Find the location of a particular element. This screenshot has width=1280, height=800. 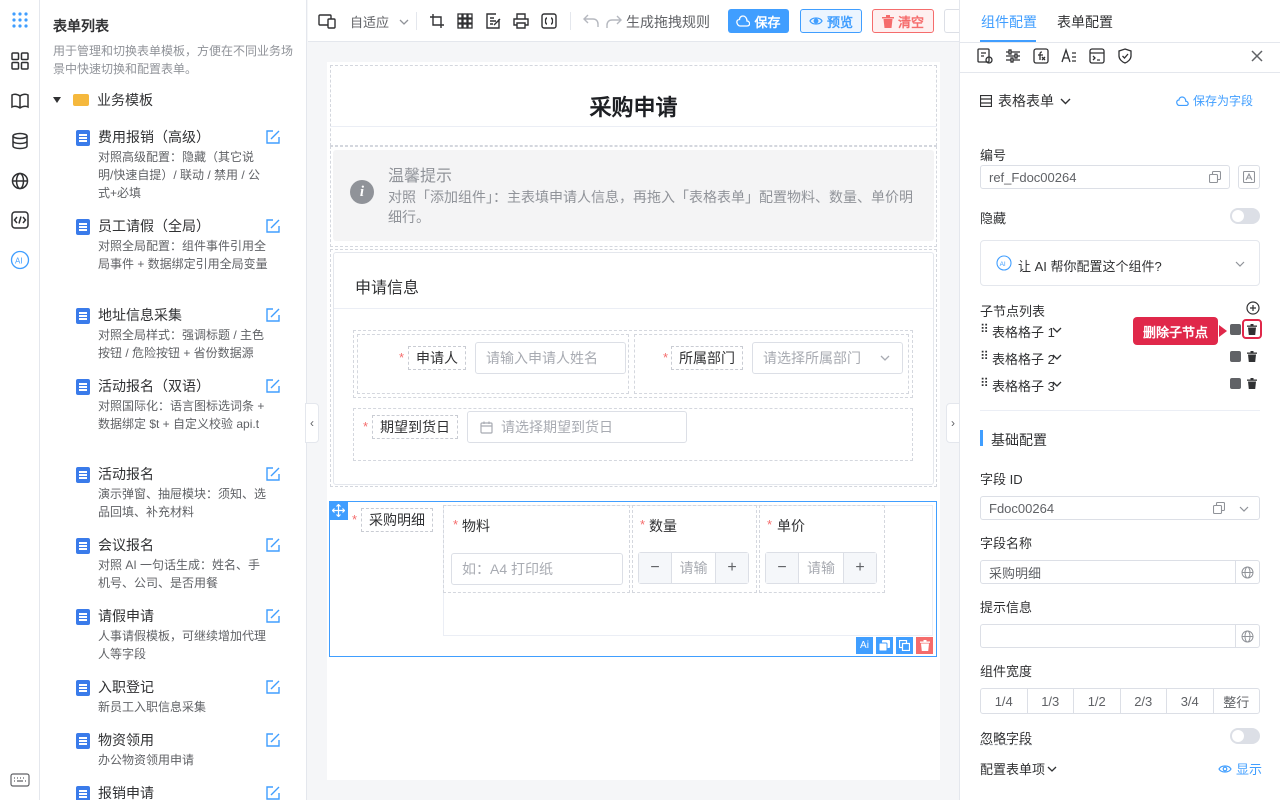

text-format-button is located at coordinates (1249, 177).